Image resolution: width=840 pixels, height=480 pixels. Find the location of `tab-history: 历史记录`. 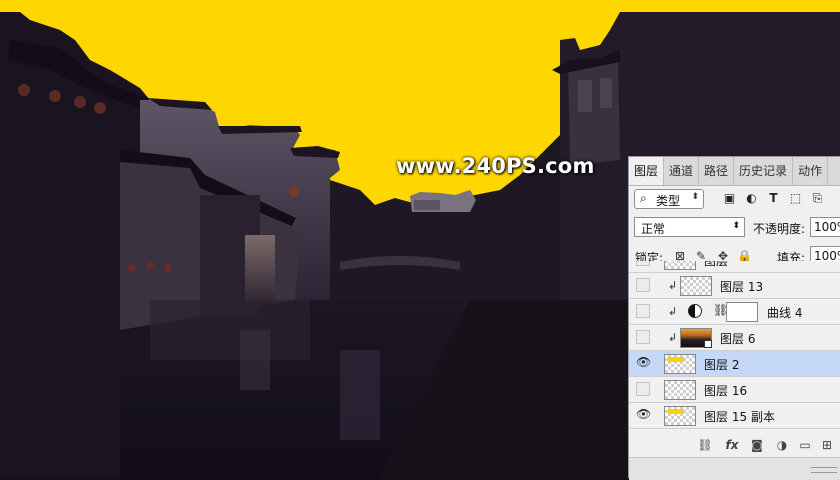

tab-history: 历史记录 is located at coordinates (764, 171).